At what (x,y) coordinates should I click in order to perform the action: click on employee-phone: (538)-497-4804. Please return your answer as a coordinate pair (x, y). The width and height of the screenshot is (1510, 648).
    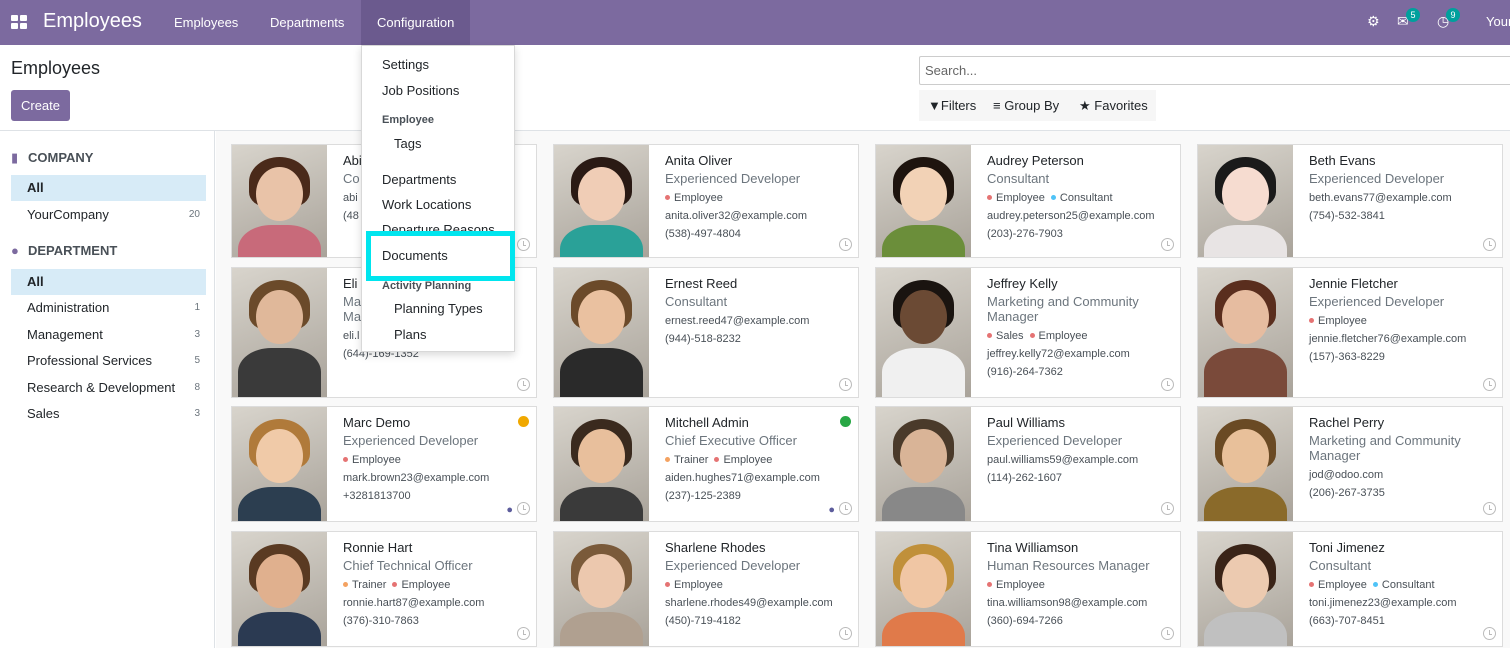
    Looking at the image, I should click on (703, 234).